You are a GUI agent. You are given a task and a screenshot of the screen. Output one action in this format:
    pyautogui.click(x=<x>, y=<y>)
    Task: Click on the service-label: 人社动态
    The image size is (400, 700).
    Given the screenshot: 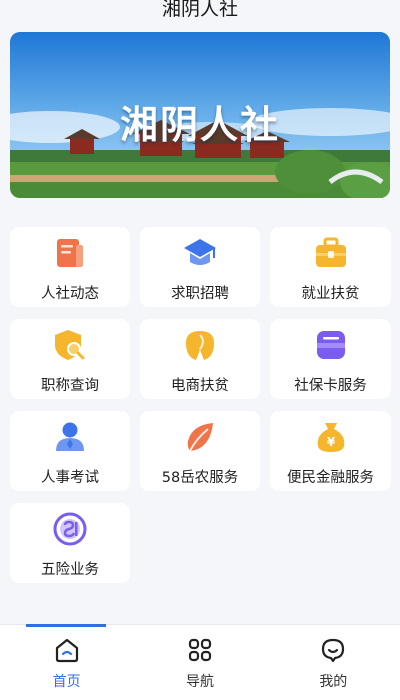 What is the action you would take?
    pyautogui.click(x=70, y=294)
    